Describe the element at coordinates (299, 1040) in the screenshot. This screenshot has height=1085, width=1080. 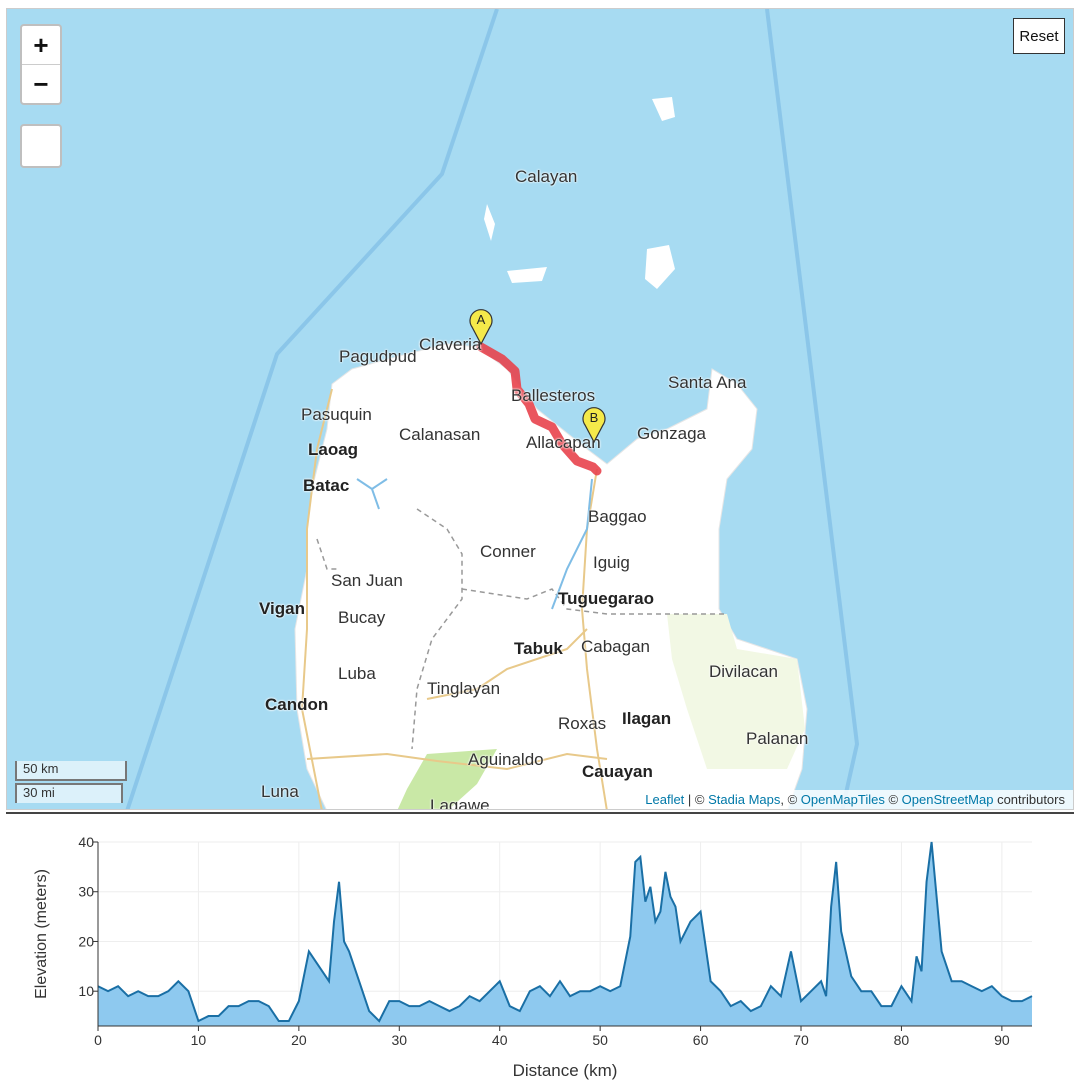
I see `x-tick-label: 20` at that location.